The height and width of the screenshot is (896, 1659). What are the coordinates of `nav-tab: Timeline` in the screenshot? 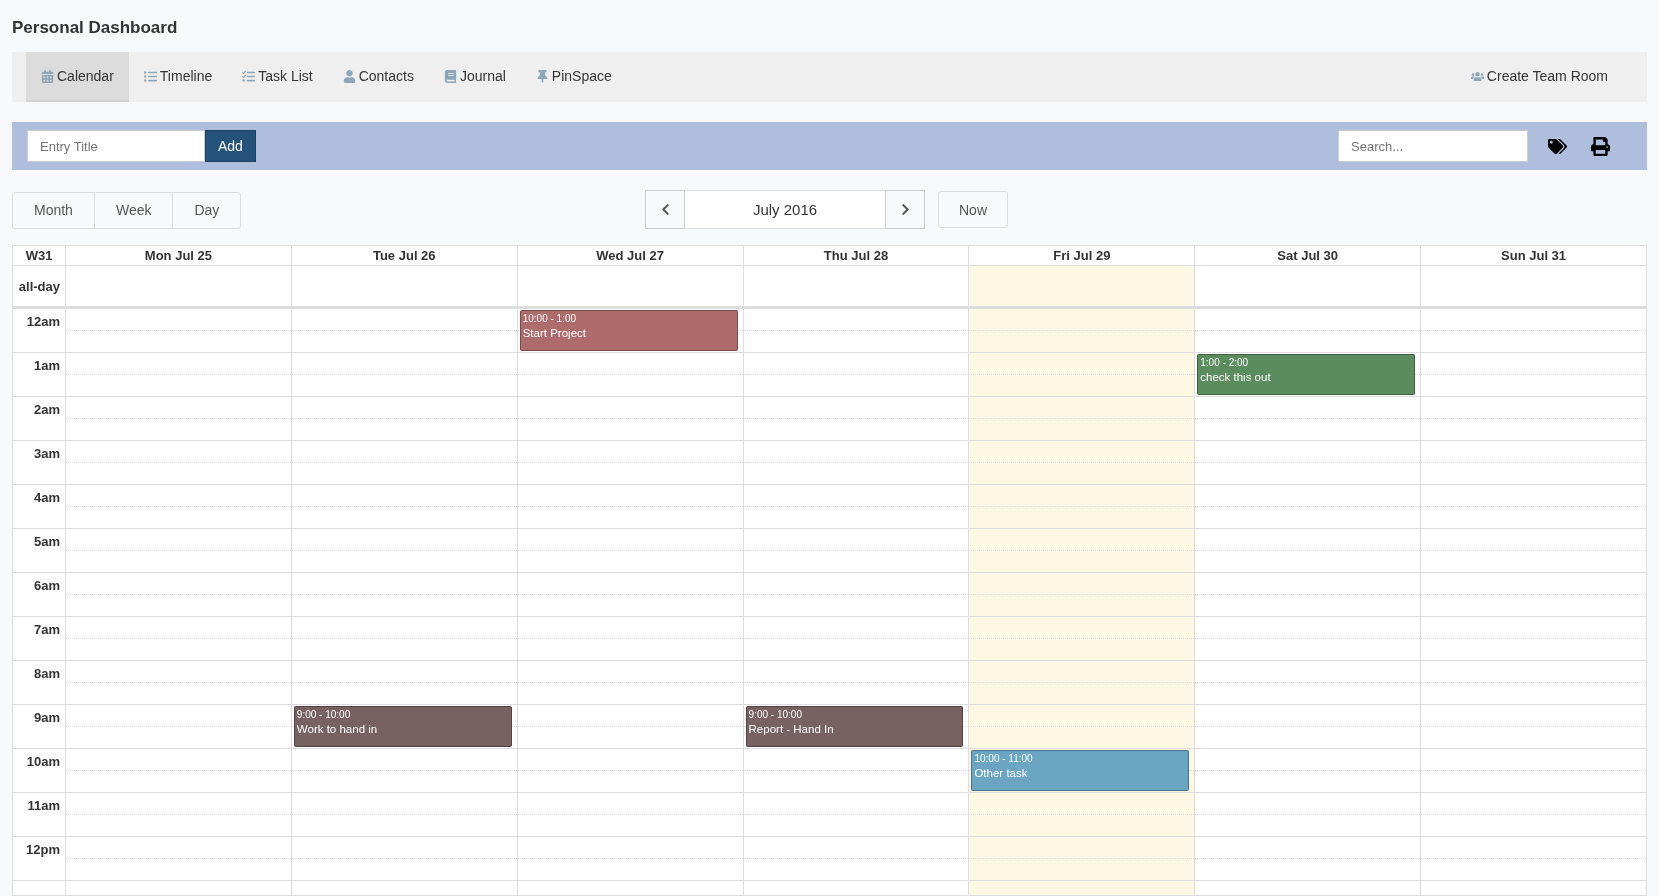 It's located at (178, 77).